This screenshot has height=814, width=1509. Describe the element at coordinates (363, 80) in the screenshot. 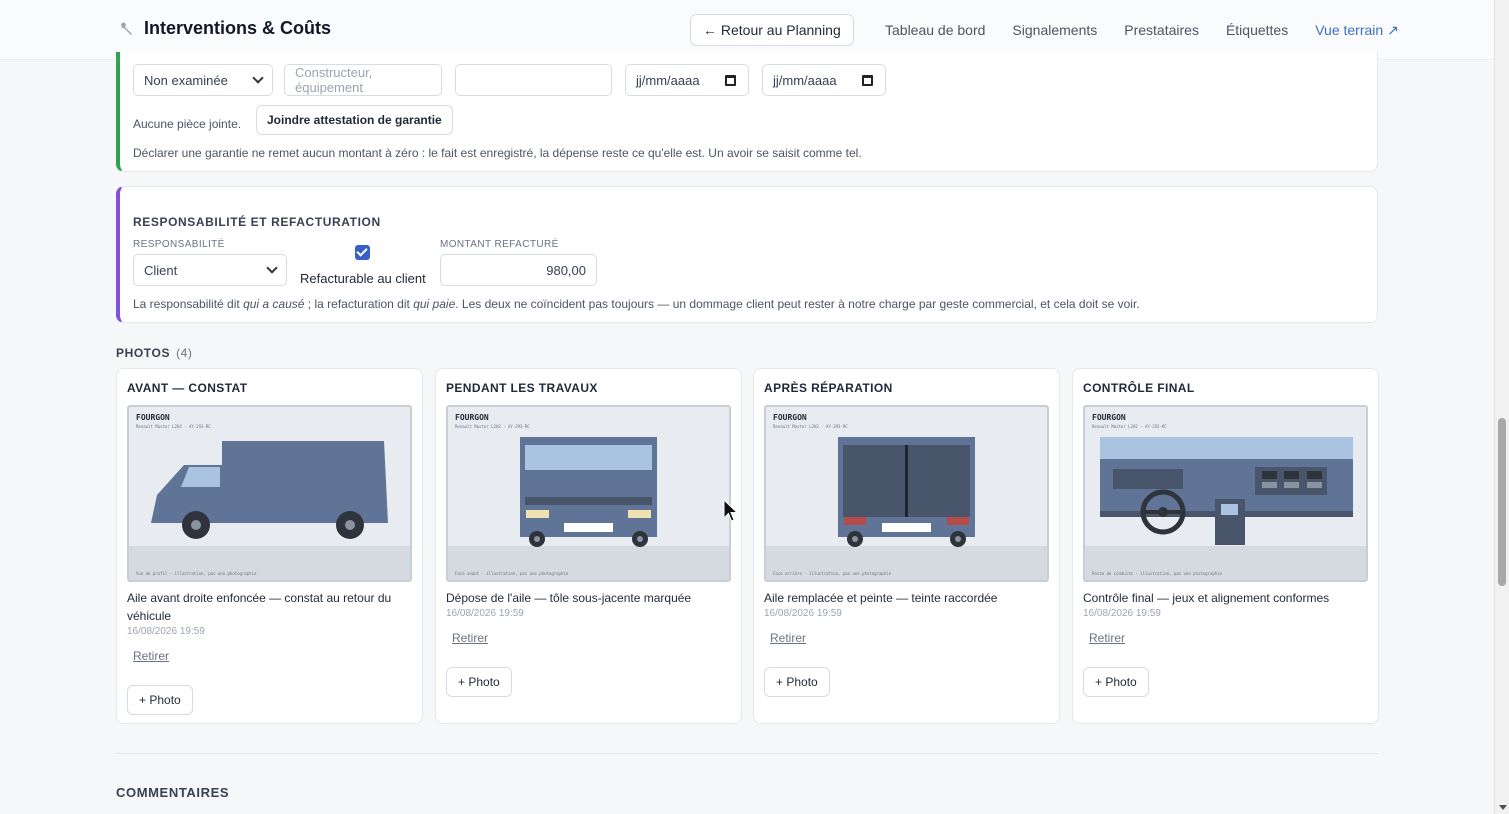

I see `warranty-maker-input: Constructeur, équipement` at that location.